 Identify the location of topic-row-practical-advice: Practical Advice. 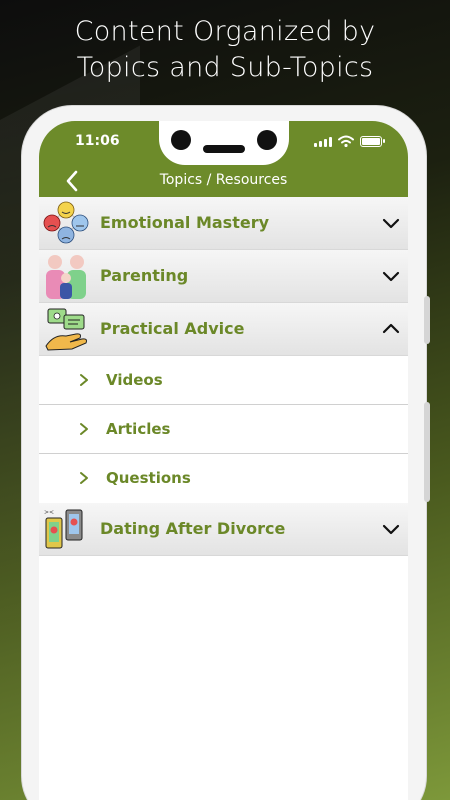
(223, 329).